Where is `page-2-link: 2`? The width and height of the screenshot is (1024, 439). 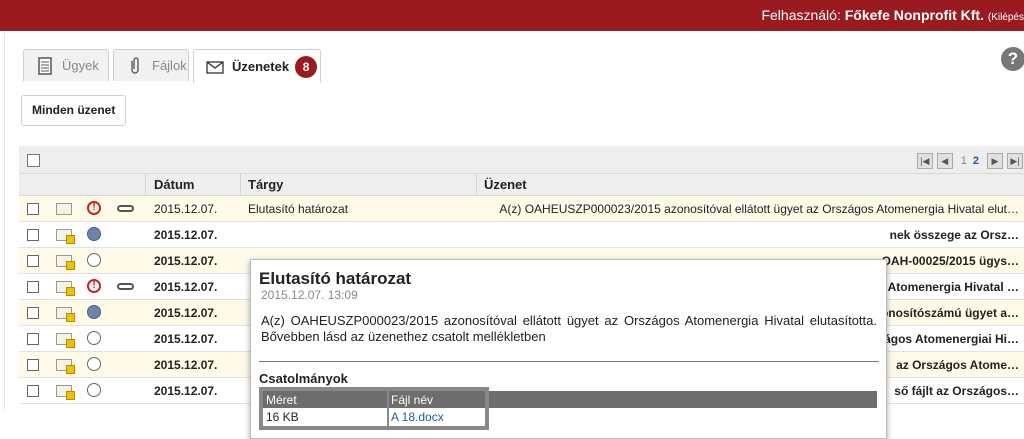
page-2-link: 2 is located at coordinates (976, 161).